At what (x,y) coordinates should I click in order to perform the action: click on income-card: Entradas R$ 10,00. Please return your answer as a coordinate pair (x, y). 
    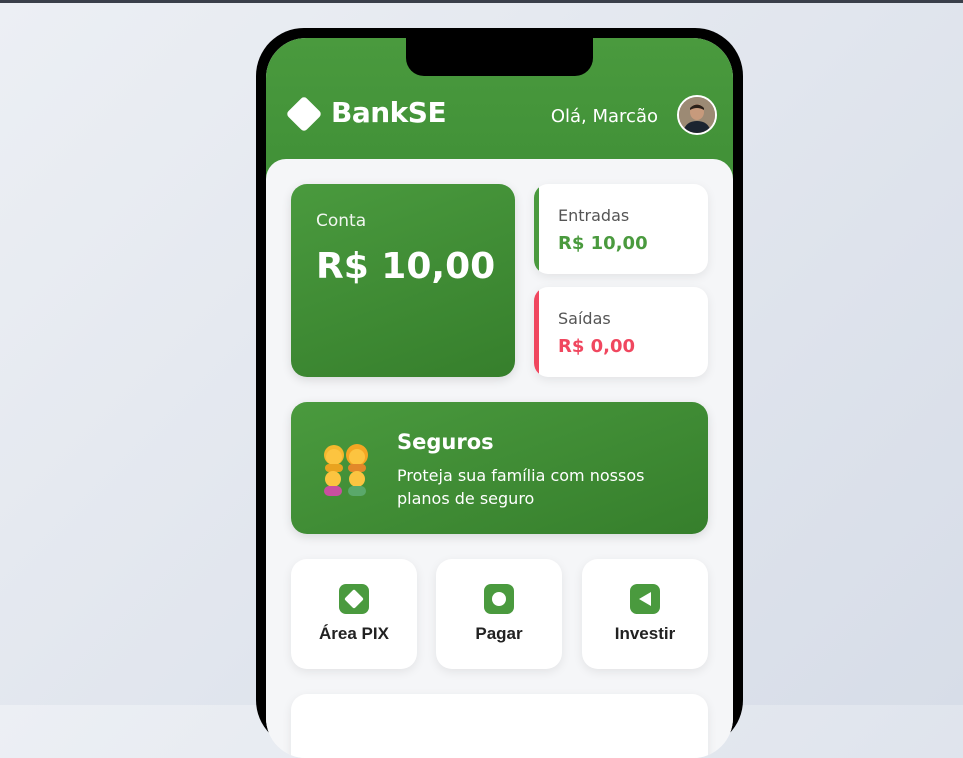
    Looking at the image, I should click on (621, 229).